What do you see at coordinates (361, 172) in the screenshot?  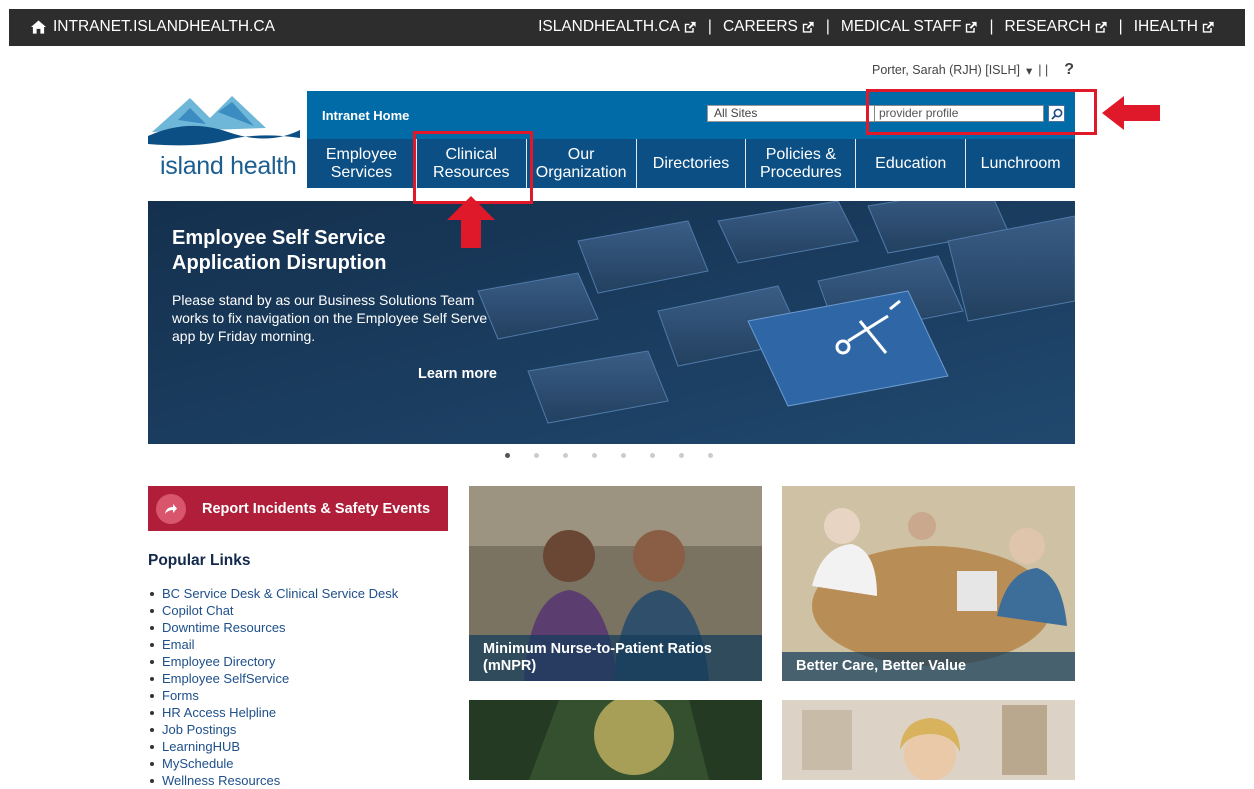 I see `nav-label: Services` at bounding box center [361, 172].